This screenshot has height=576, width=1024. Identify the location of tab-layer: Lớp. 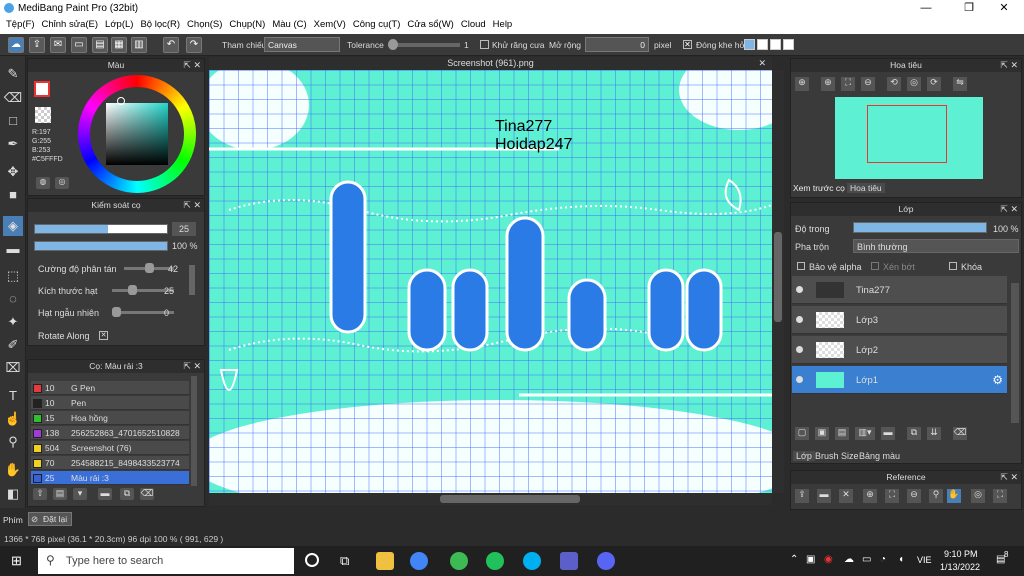
(804, 456).